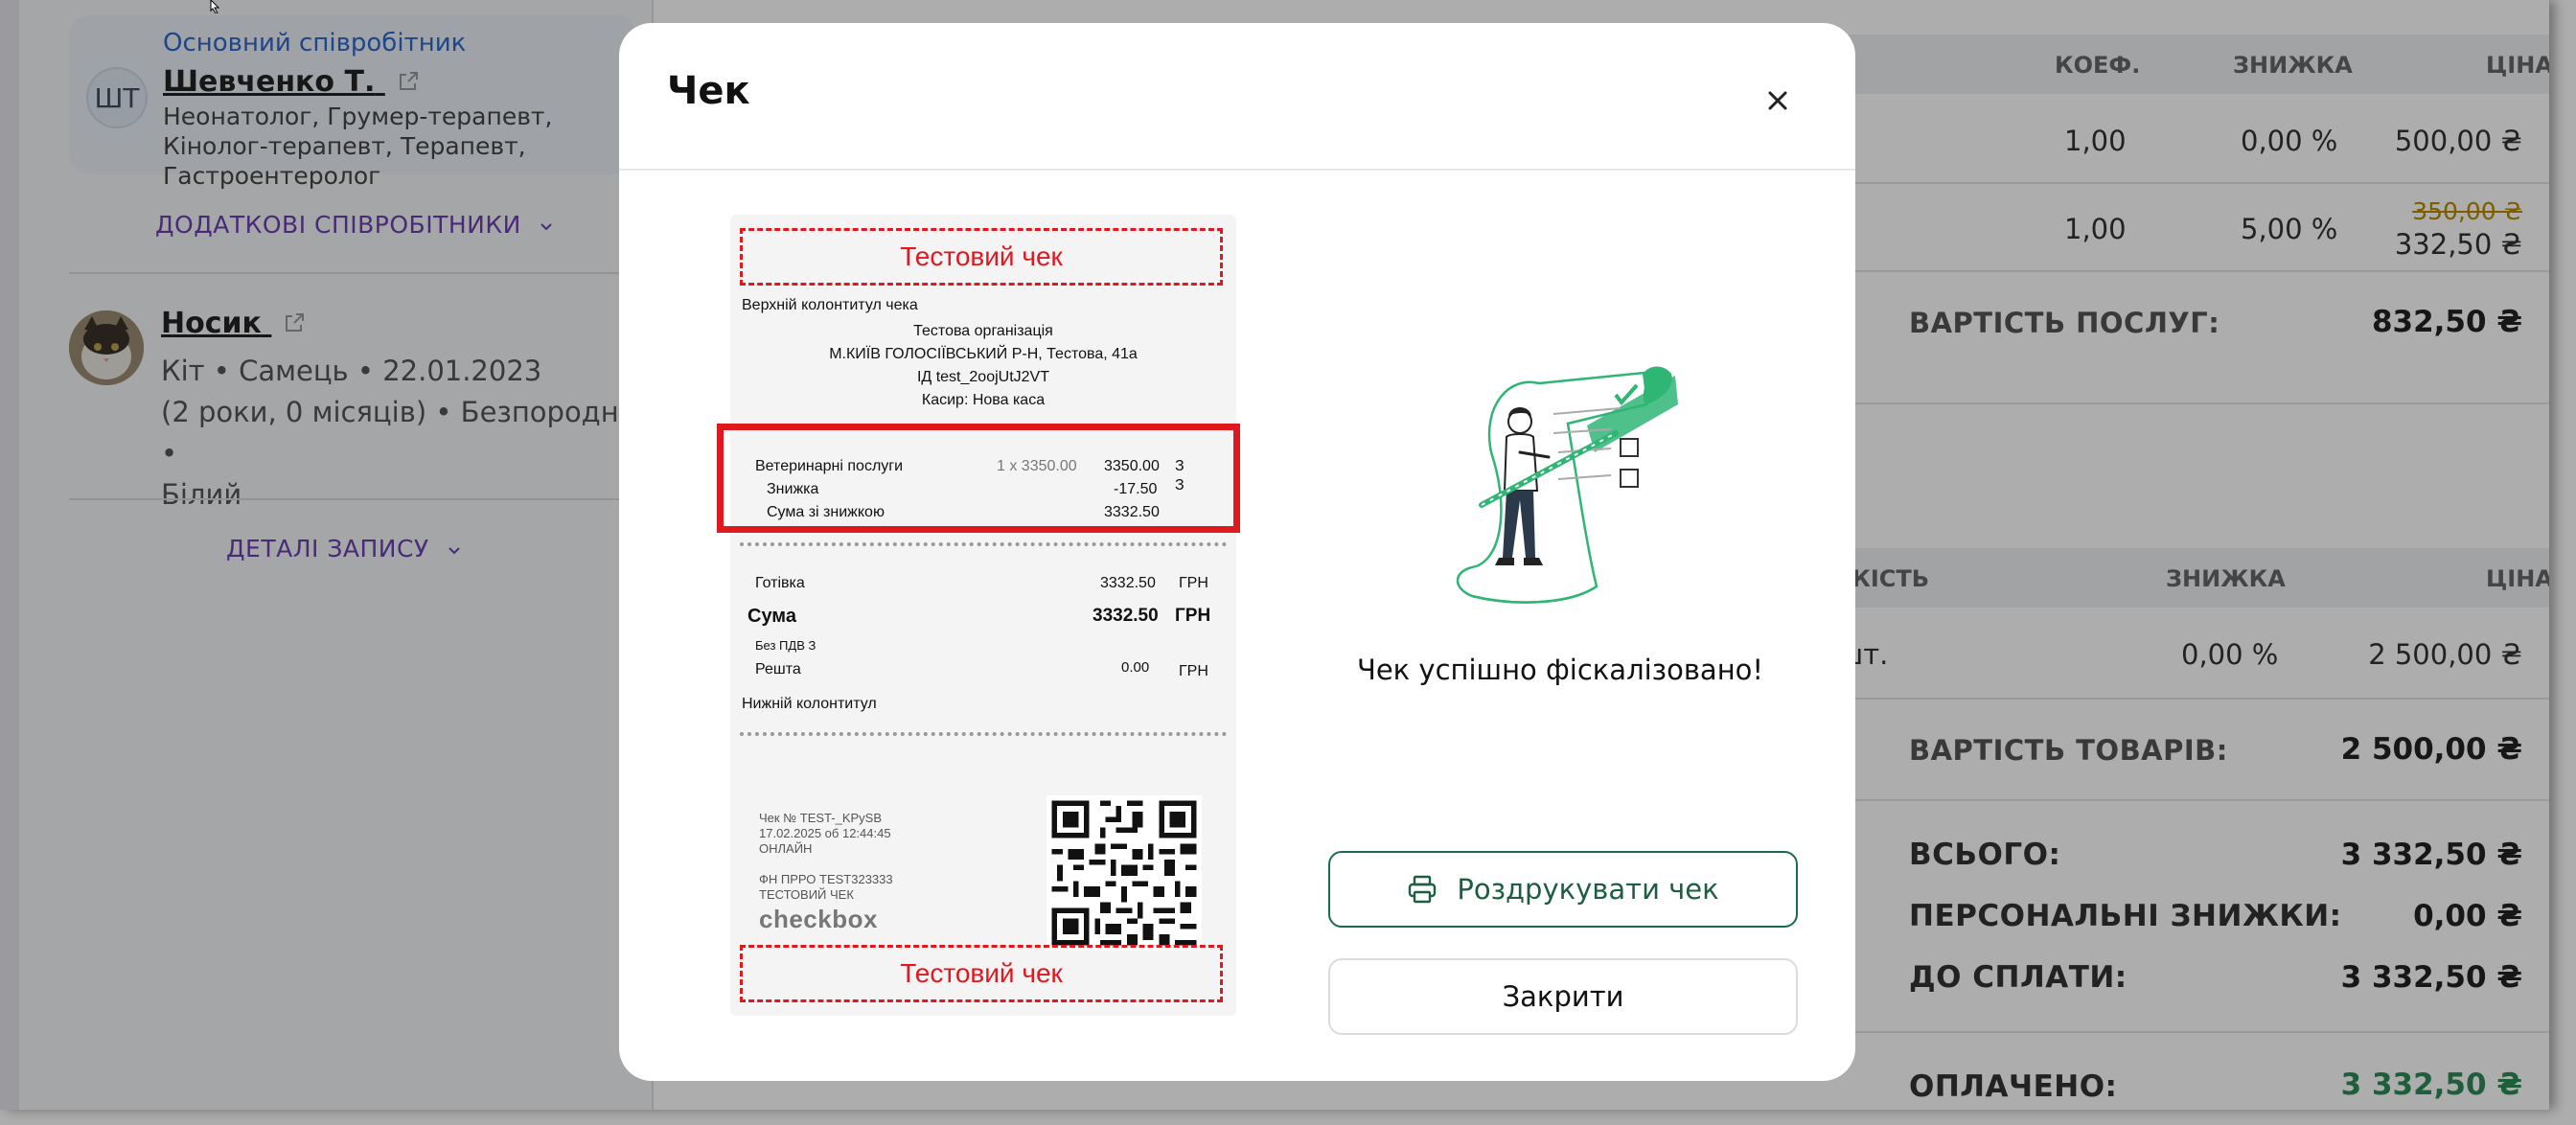  Describe the element at coordinates (821, 818) in the screenshot. I see `receipt-check-no: Чек № TEST-_KPySB` at that location.